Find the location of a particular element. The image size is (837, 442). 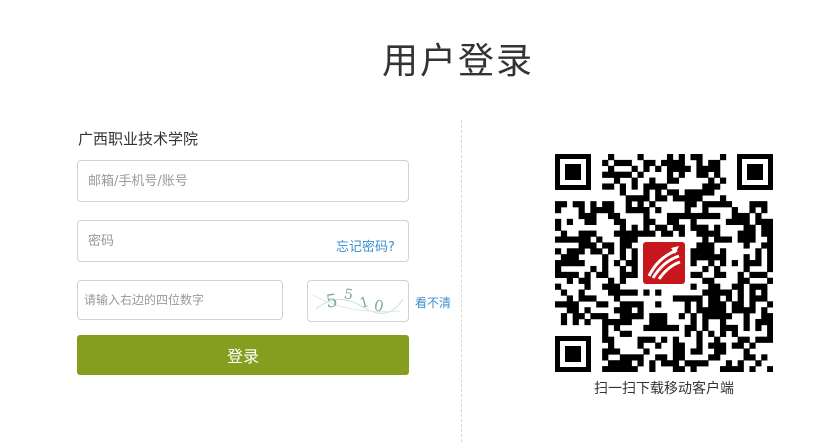

captcha-field is located at coordinates (180, 300).